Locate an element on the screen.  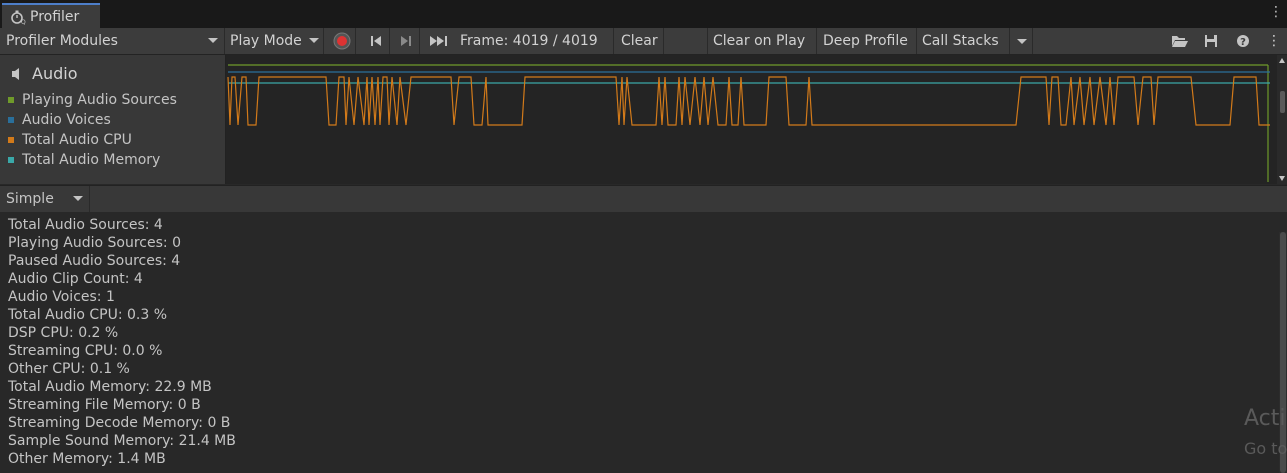
stat-dsp-cpu: DSP CPU: 0.2 % is located at coordinates (63, 333).